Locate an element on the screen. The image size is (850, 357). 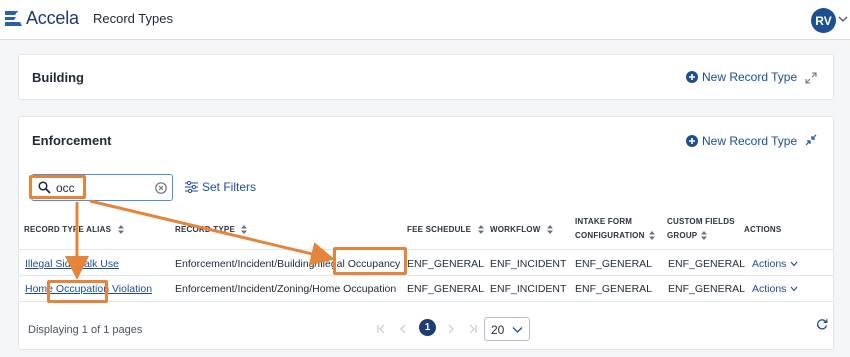
accela-logo-icon is located at coordinates (13, 18).